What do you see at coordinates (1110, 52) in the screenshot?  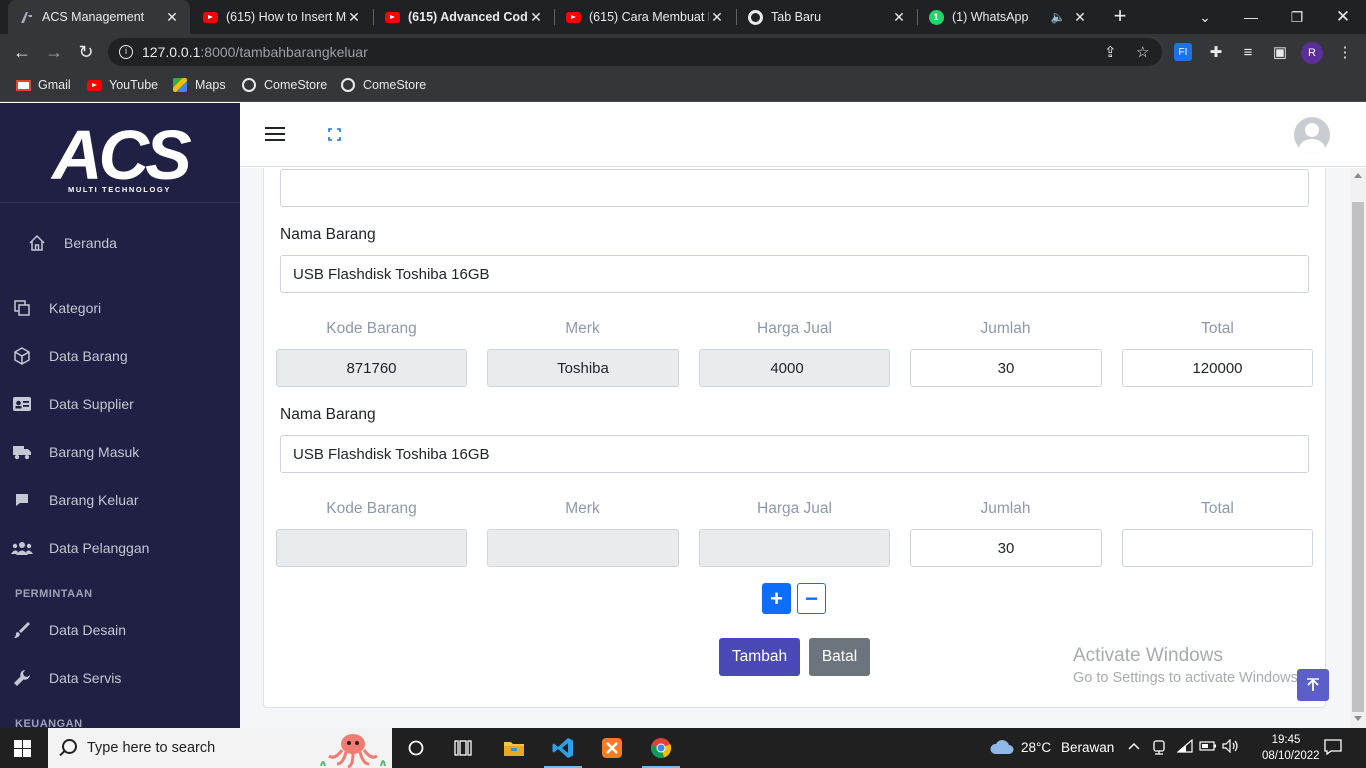 I see `share-icon: ⇪` at bounding box center [1110, 52].